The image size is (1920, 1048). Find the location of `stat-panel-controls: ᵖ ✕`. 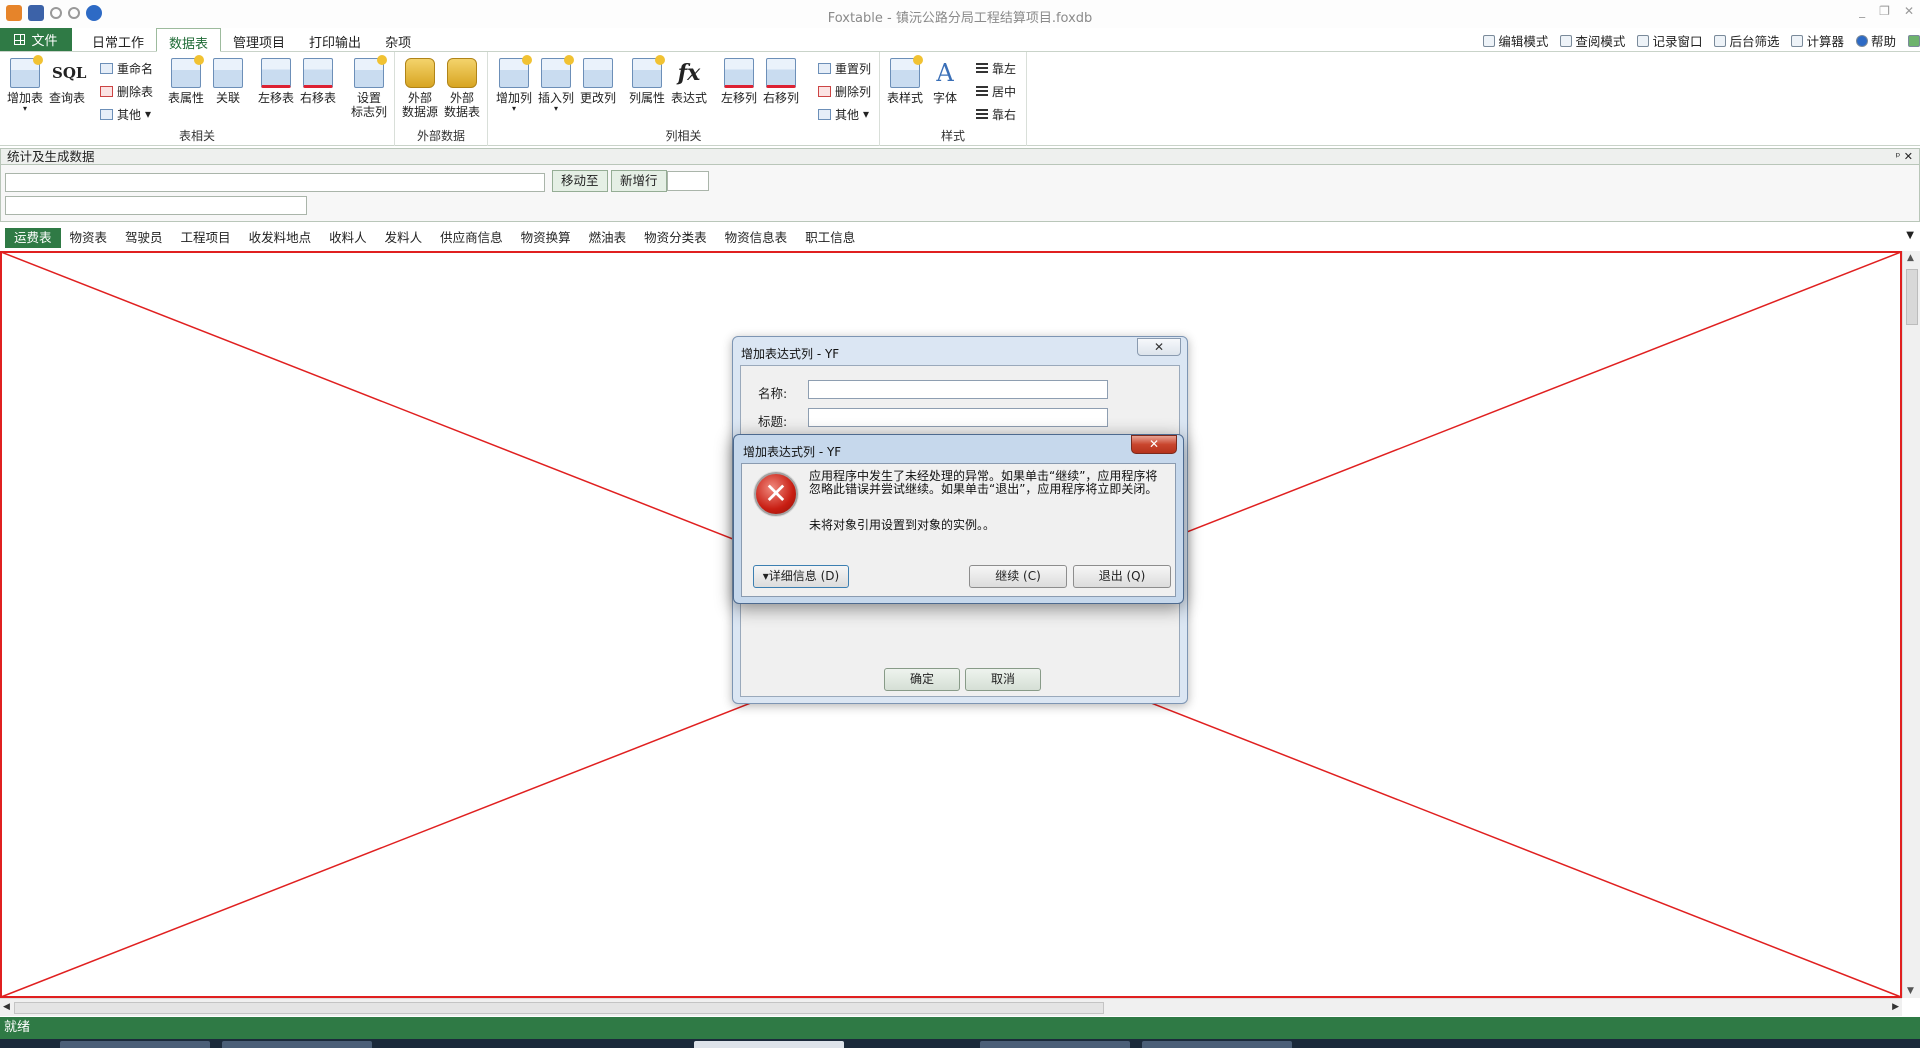

stat-panel-controls: ᵖ ✕ is located at coordinates (1904, 156).